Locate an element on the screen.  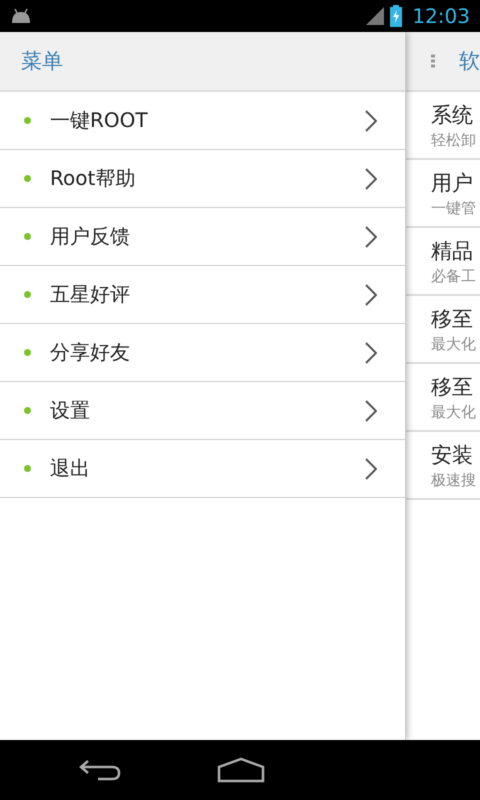
clock-time: 12:03 is located at coordinates (441, 16).